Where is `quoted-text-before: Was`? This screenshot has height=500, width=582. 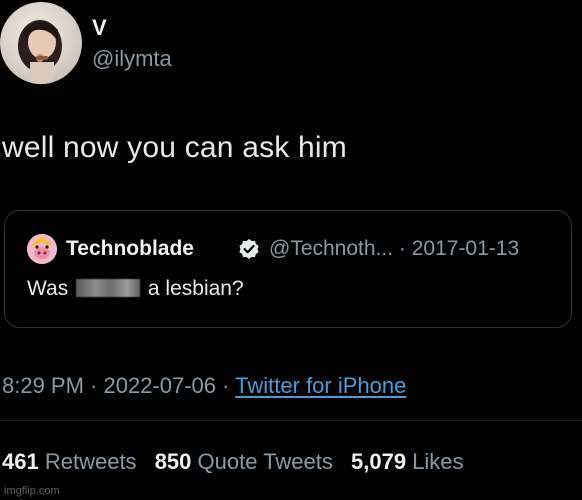
quoted-text-before: Was is located at coordinates (48, 288).